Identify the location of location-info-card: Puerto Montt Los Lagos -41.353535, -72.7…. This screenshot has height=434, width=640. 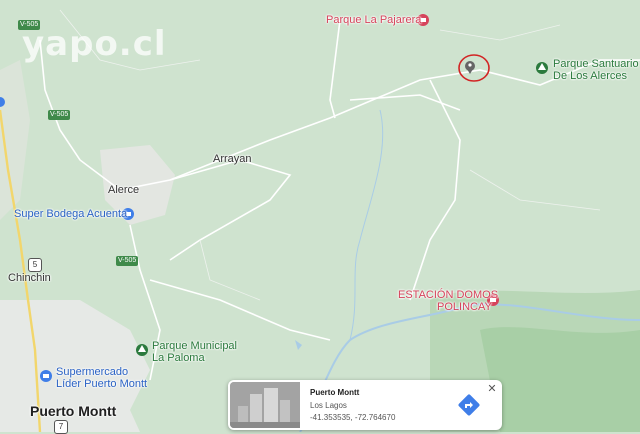
(365, 405).